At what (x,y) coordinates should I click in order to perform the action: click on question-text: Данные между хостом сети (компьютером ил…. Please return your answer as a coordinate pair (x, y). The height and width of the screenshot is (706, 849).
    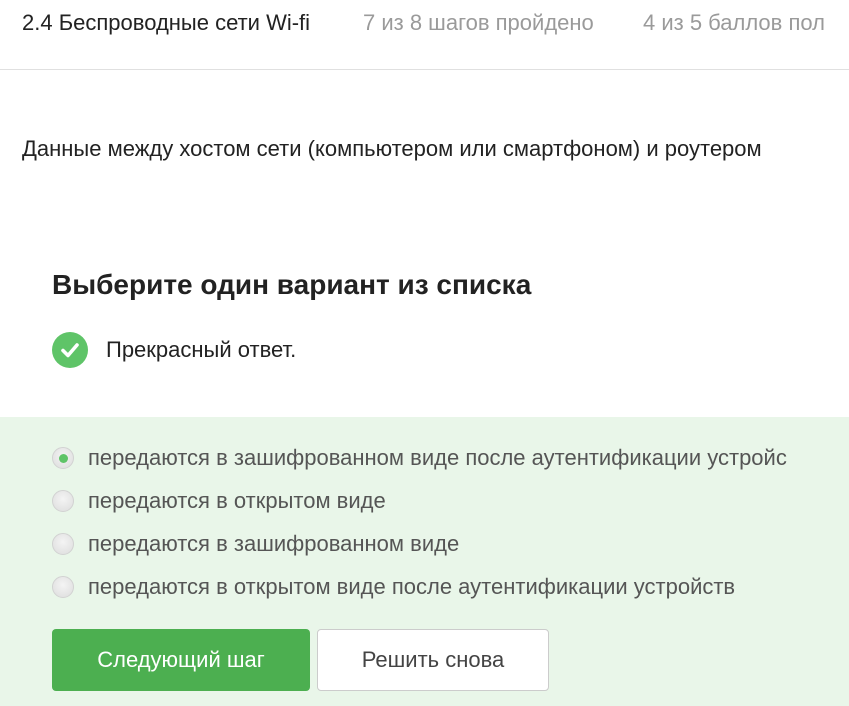
    Looking at the image, I should click on (392, 148).